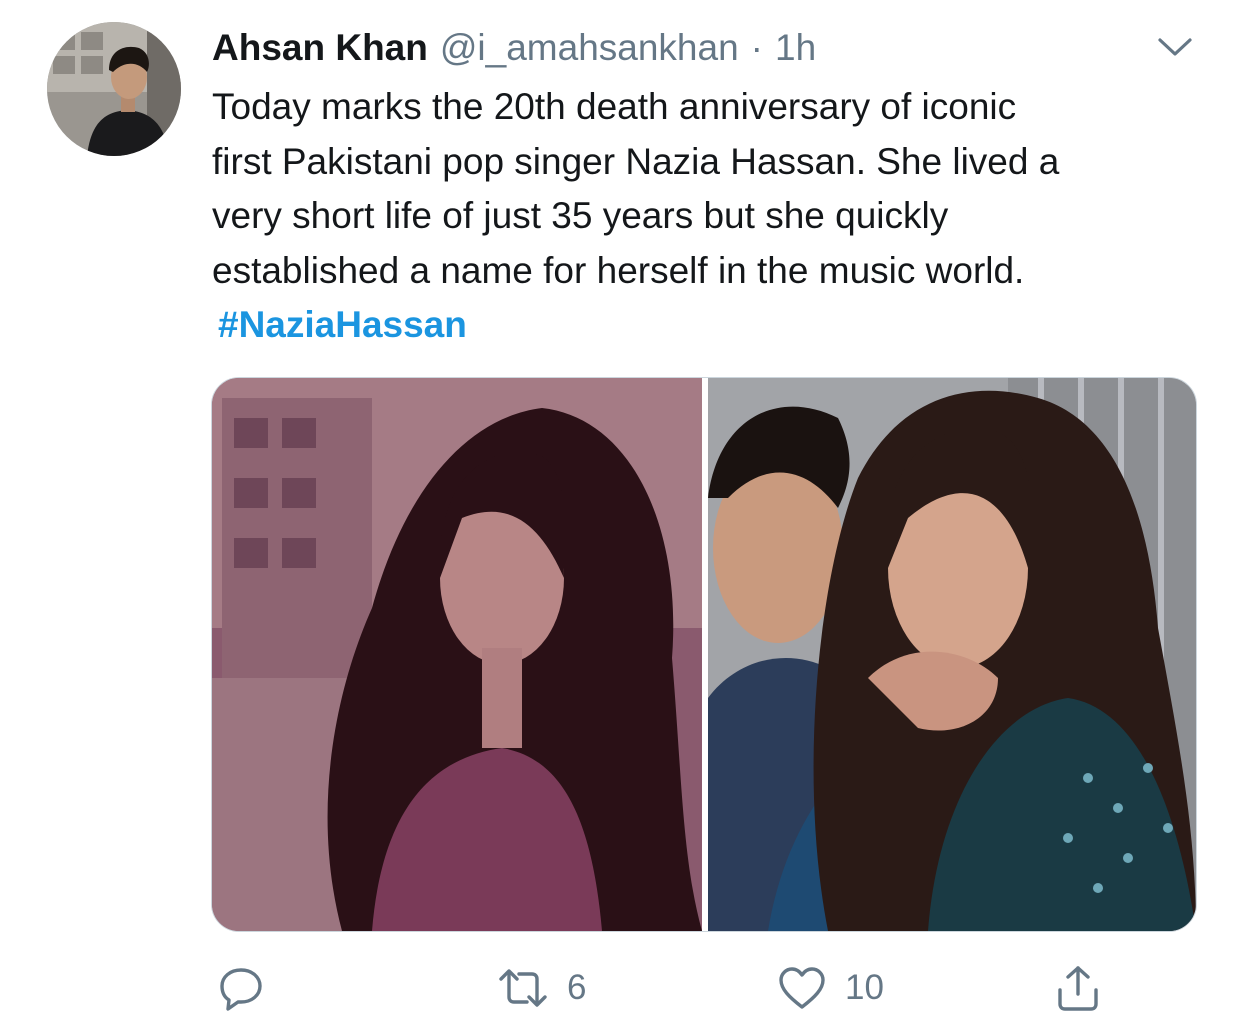 This screenshot has height=1033, width=1242. Describe the element at coordinates (830, 988) in the screenshot. I see `like-button: 10` at that location.